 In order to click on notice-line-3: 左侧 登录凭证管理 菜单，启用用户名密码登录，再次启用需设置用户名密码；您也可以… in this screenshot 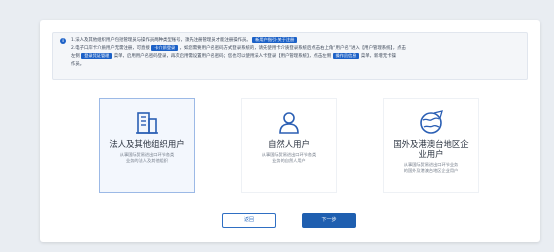, I will do `click(296, 57)`.